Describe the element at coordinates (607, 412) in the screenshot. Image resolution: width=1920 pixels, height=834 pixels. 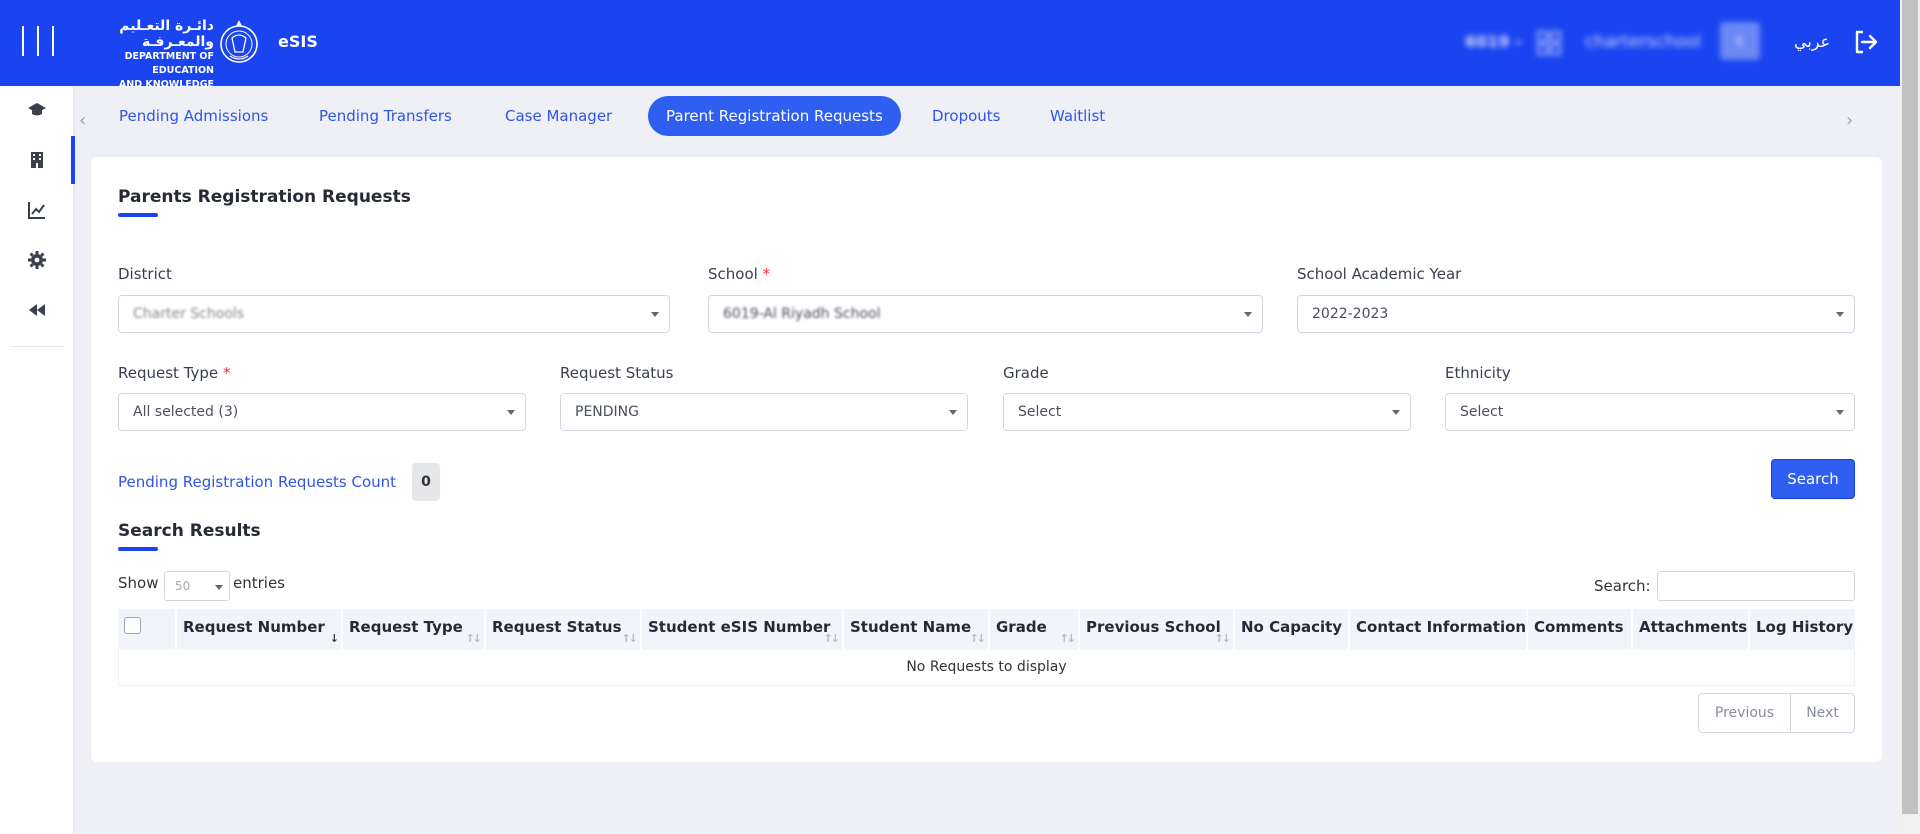
I see `request-status-value: PENDING` at that location.